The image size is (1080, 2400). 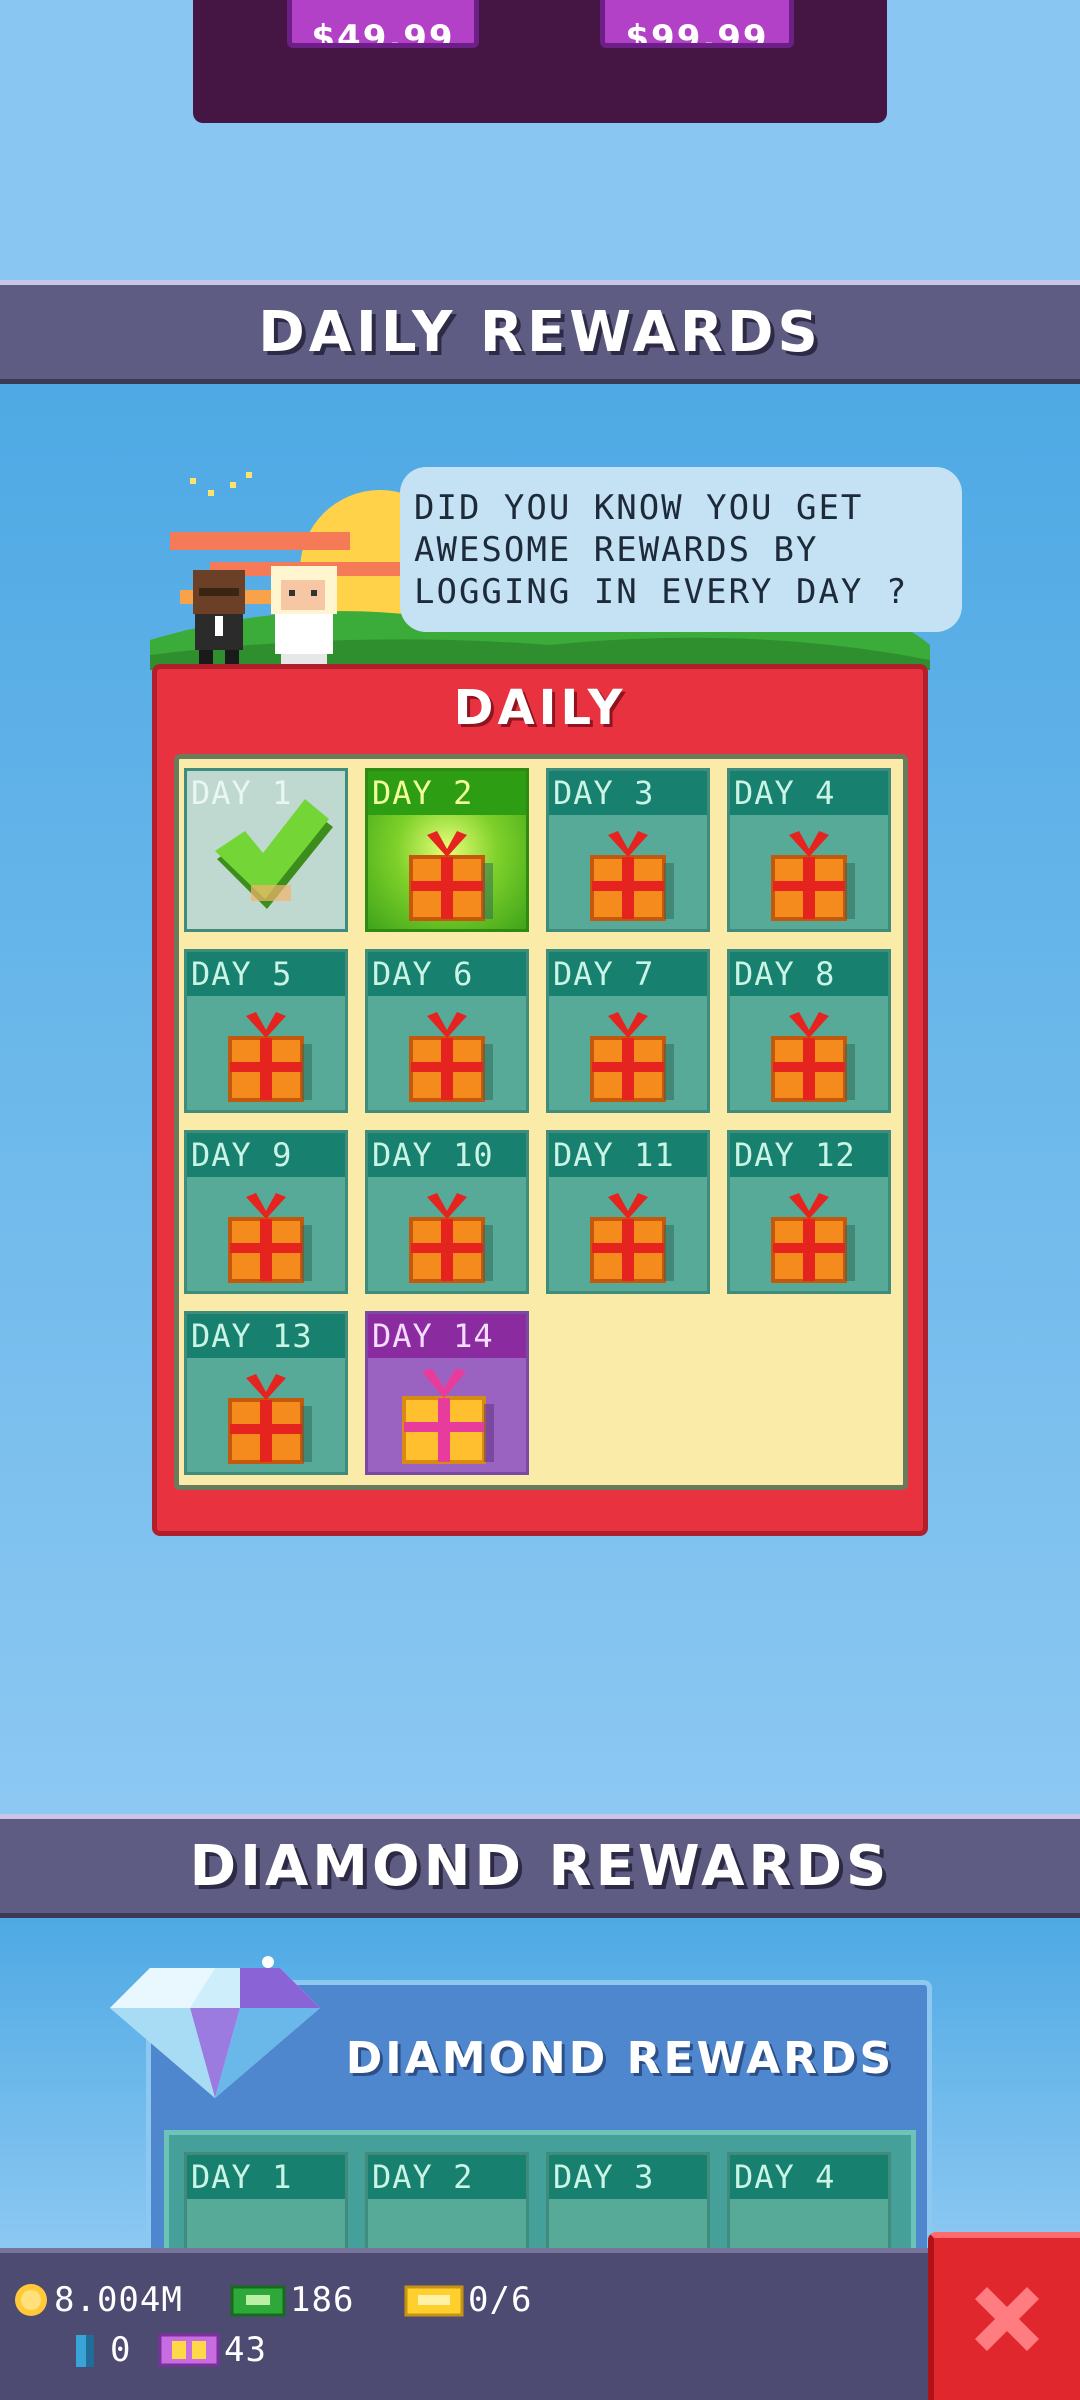 I want to click on ticket-icon, so click(x=434, y=2301).